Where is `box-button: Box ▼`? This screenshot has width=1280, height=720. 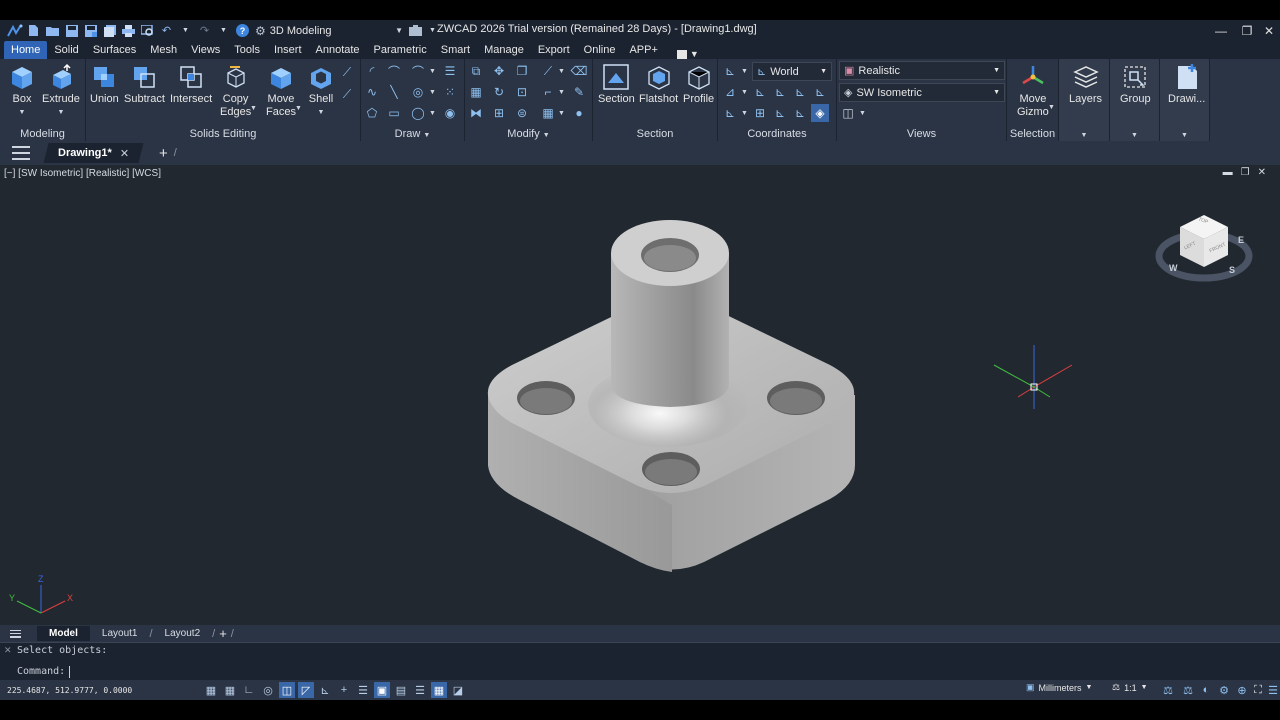 box-button: Box ▼ is located at coordinates (22, 91).